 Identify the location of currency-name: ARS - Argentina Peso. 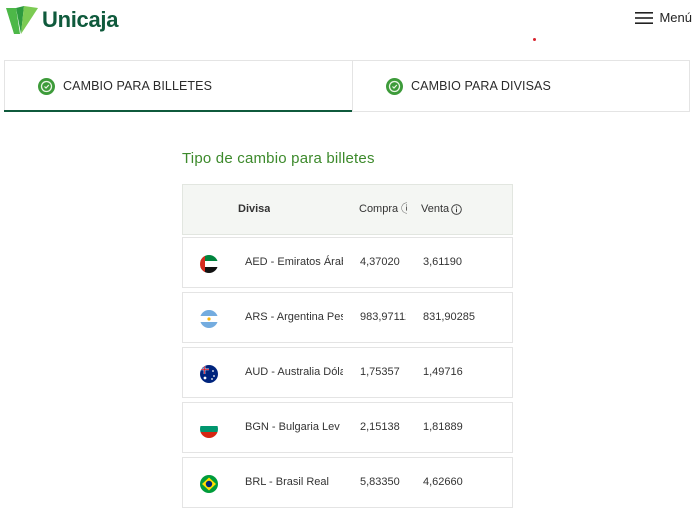
(294, 317).